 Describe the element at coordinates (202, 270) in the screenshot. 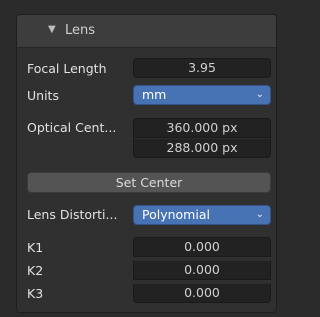

I see `k2-field: 0.000` at that location.